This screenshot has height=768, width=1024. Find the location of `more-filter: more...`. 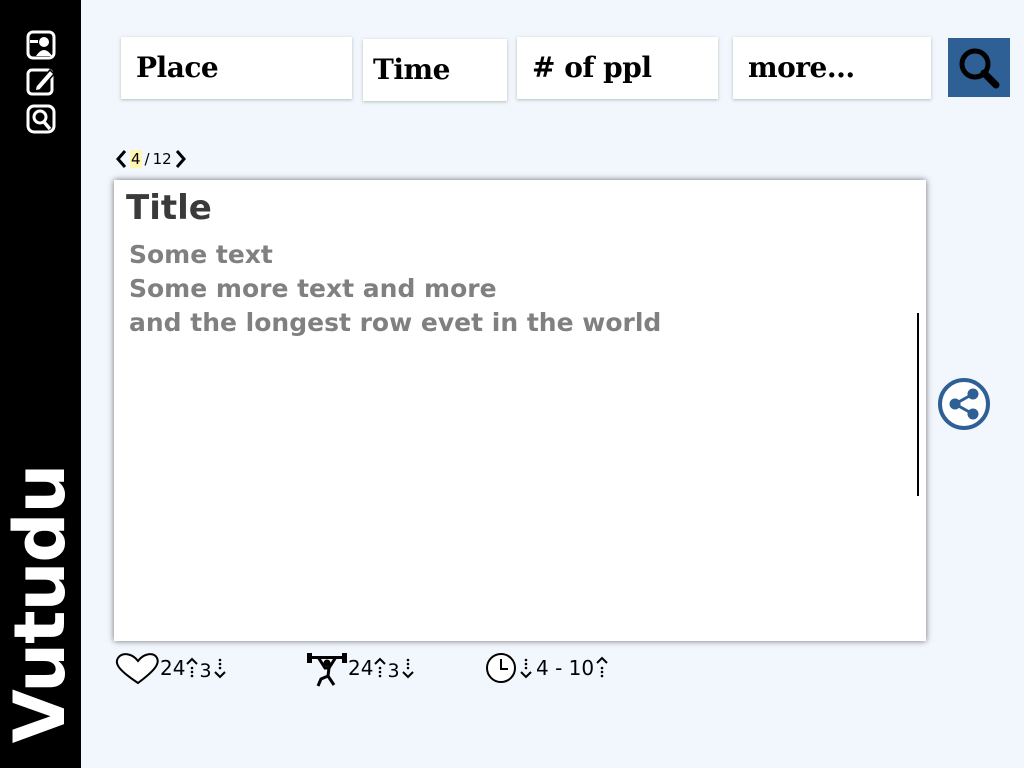

more-filter: more... is located at coordinates (832, 68).